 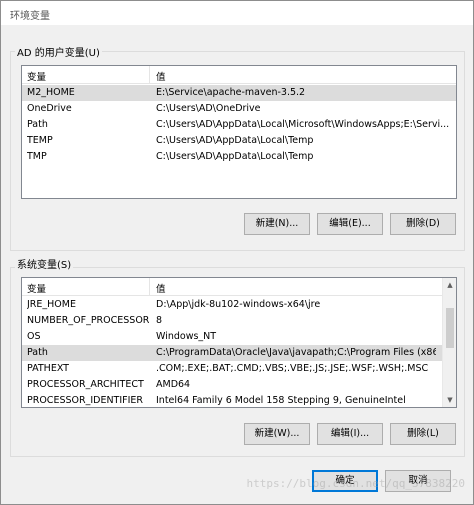 I want to click on variable-name-cell: PROCESSOR_ARCHITECT, so click(x=85, y=384).